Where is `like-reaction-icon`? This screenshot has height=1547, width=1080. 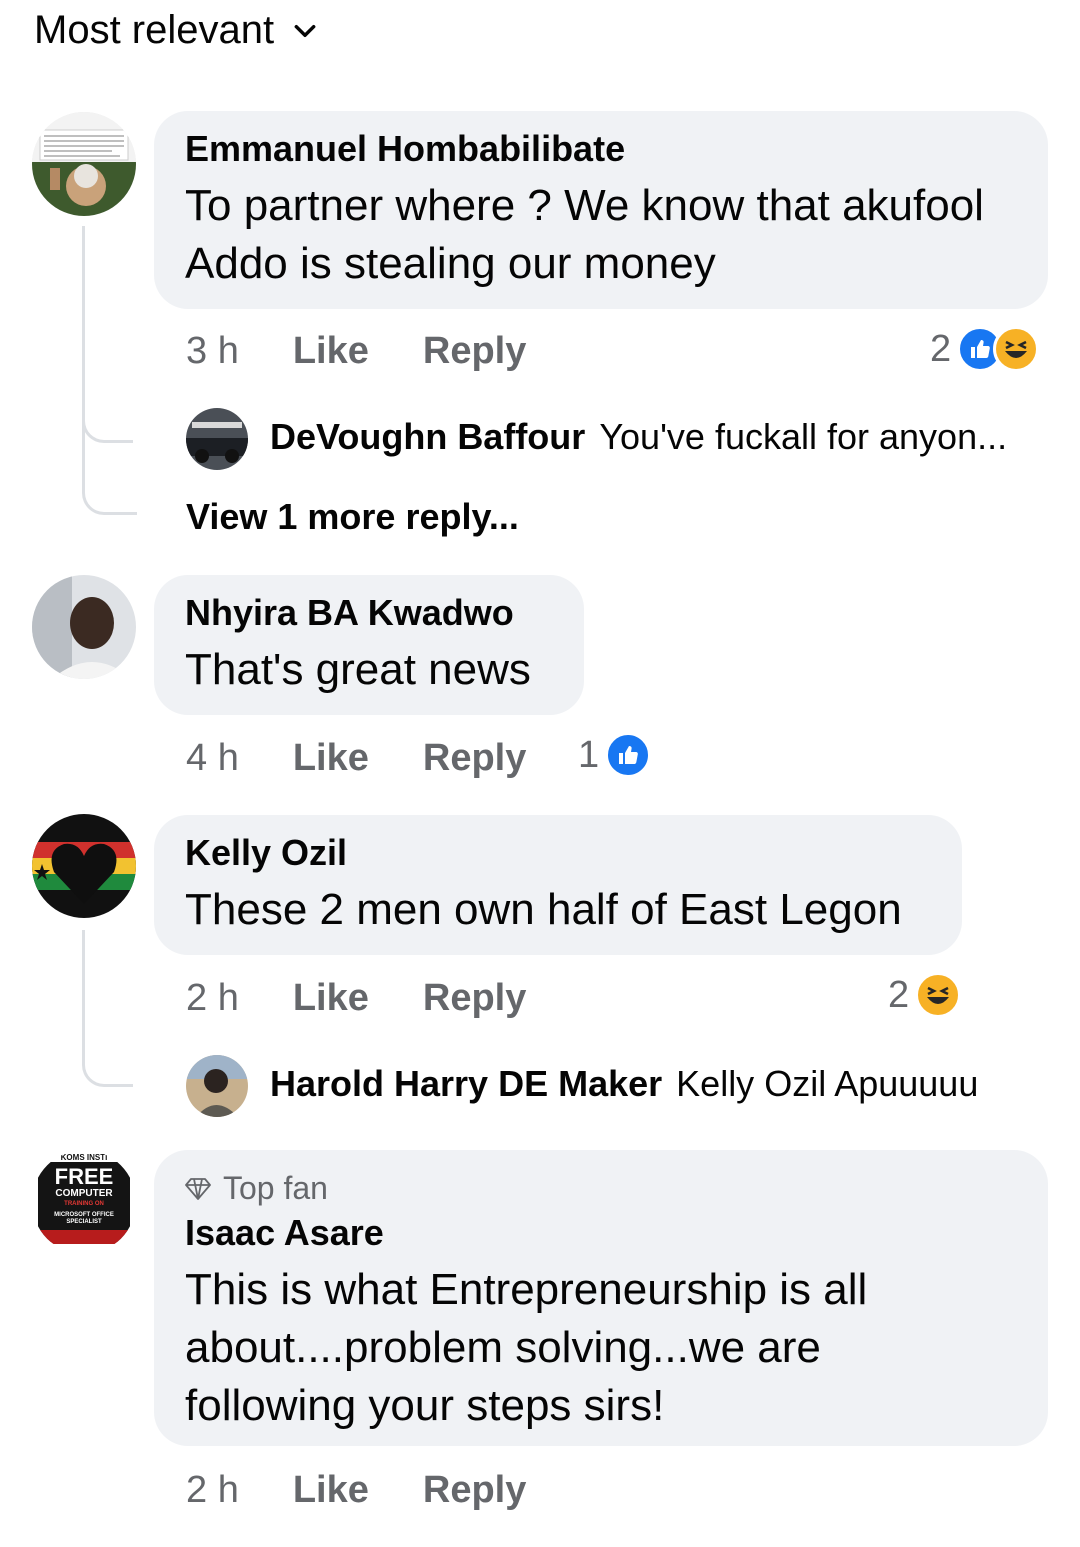 like-reaction-icon is located at coordinates (628, 755).